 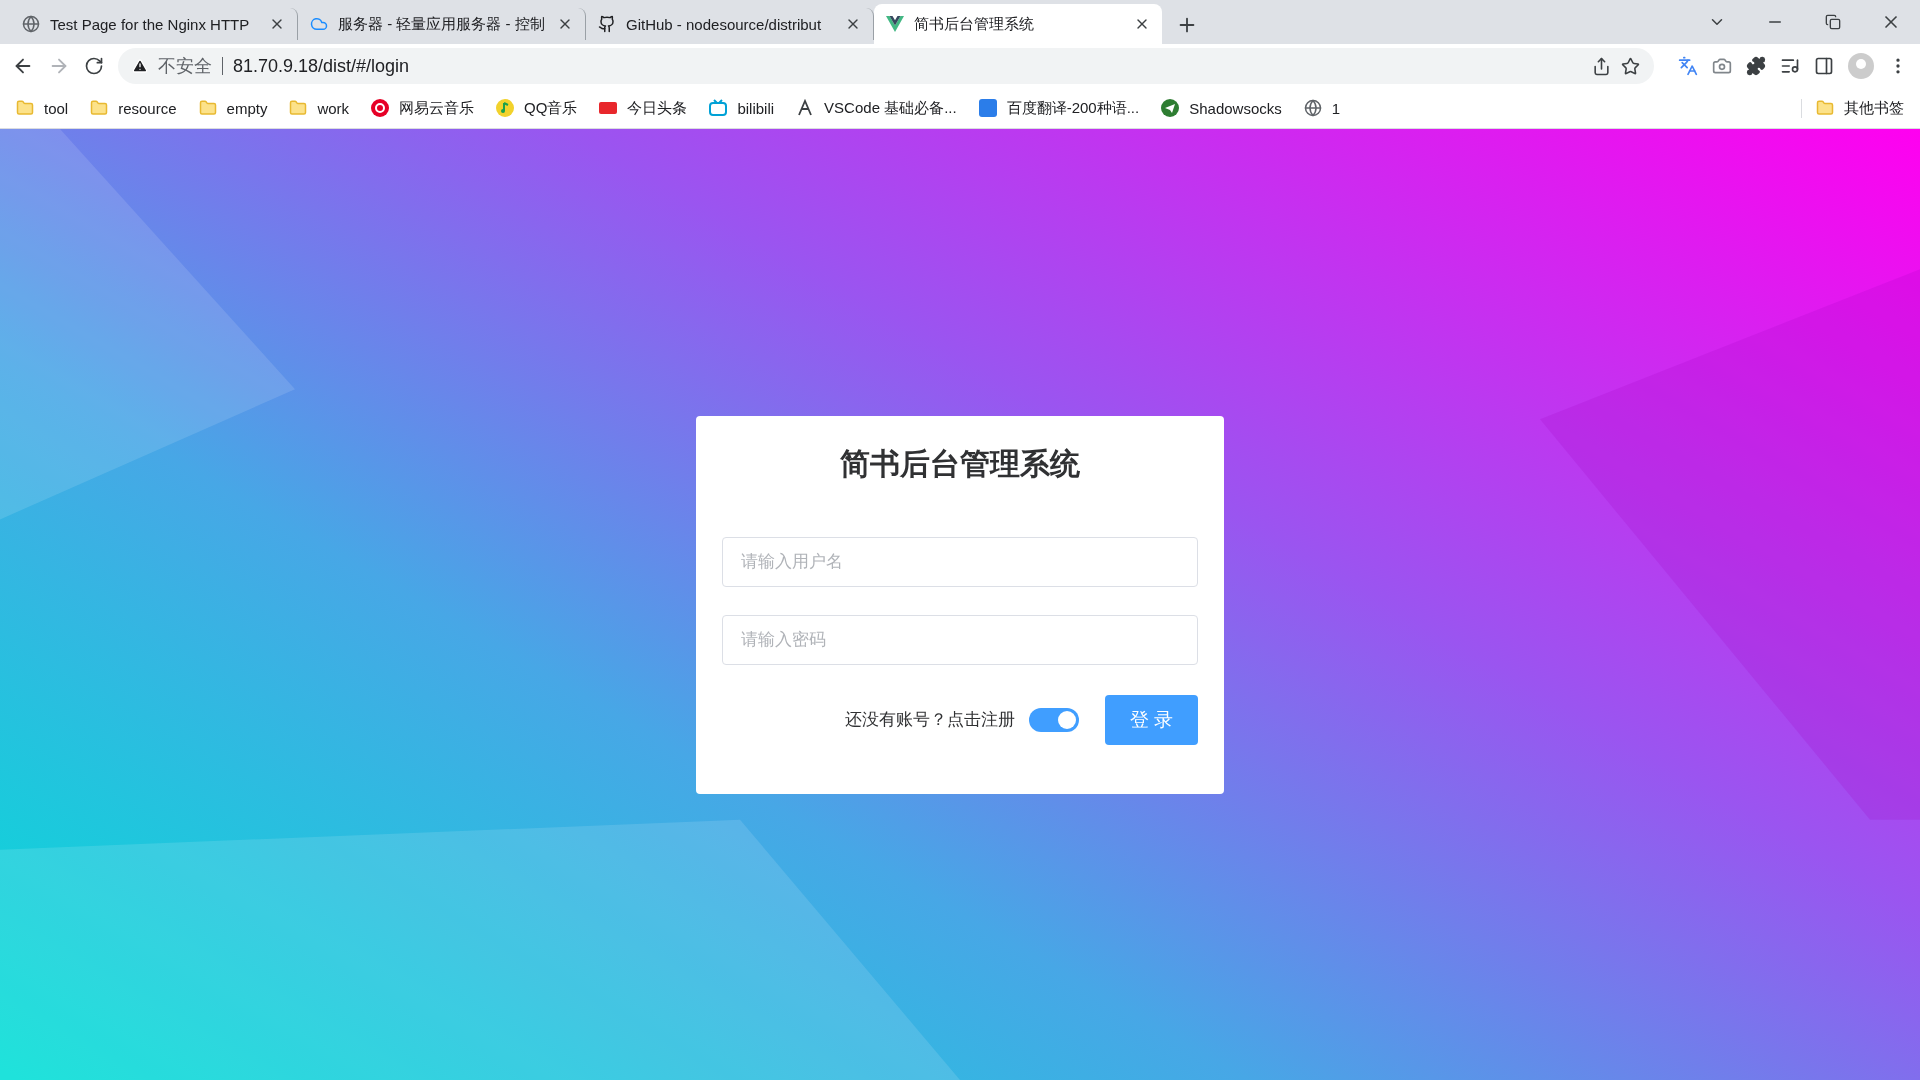 I want to click on playlist-icon, so click(x=1790, y=66).